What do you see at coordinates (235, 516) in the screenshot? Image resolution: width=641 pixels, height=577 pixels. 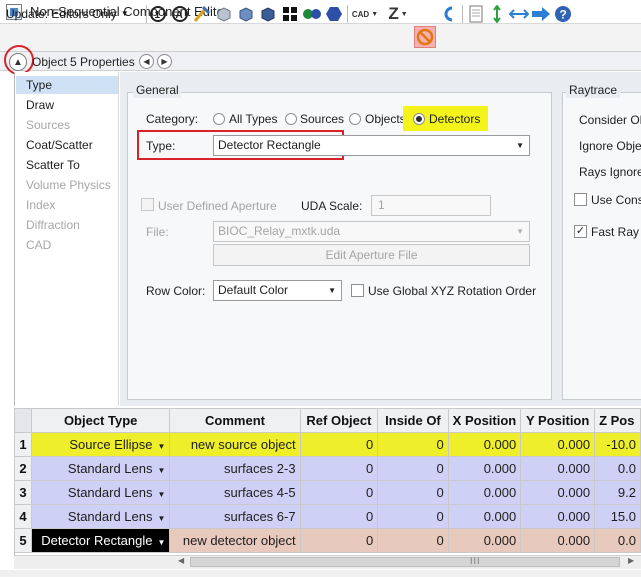 I see `comment-cell: surfaces 6-7` at bounding box center [235, 516].